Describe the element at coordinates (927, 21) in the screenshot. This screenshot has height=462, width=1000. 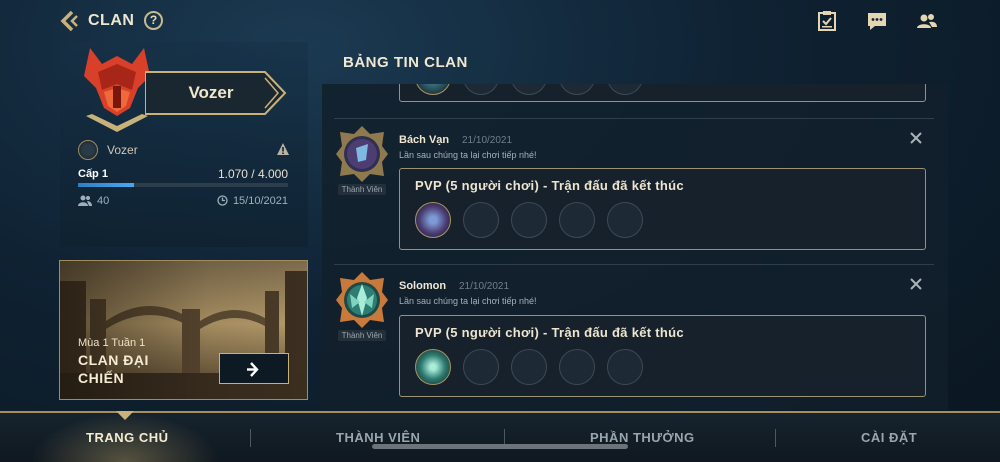
I see `friends-icon` at that location.